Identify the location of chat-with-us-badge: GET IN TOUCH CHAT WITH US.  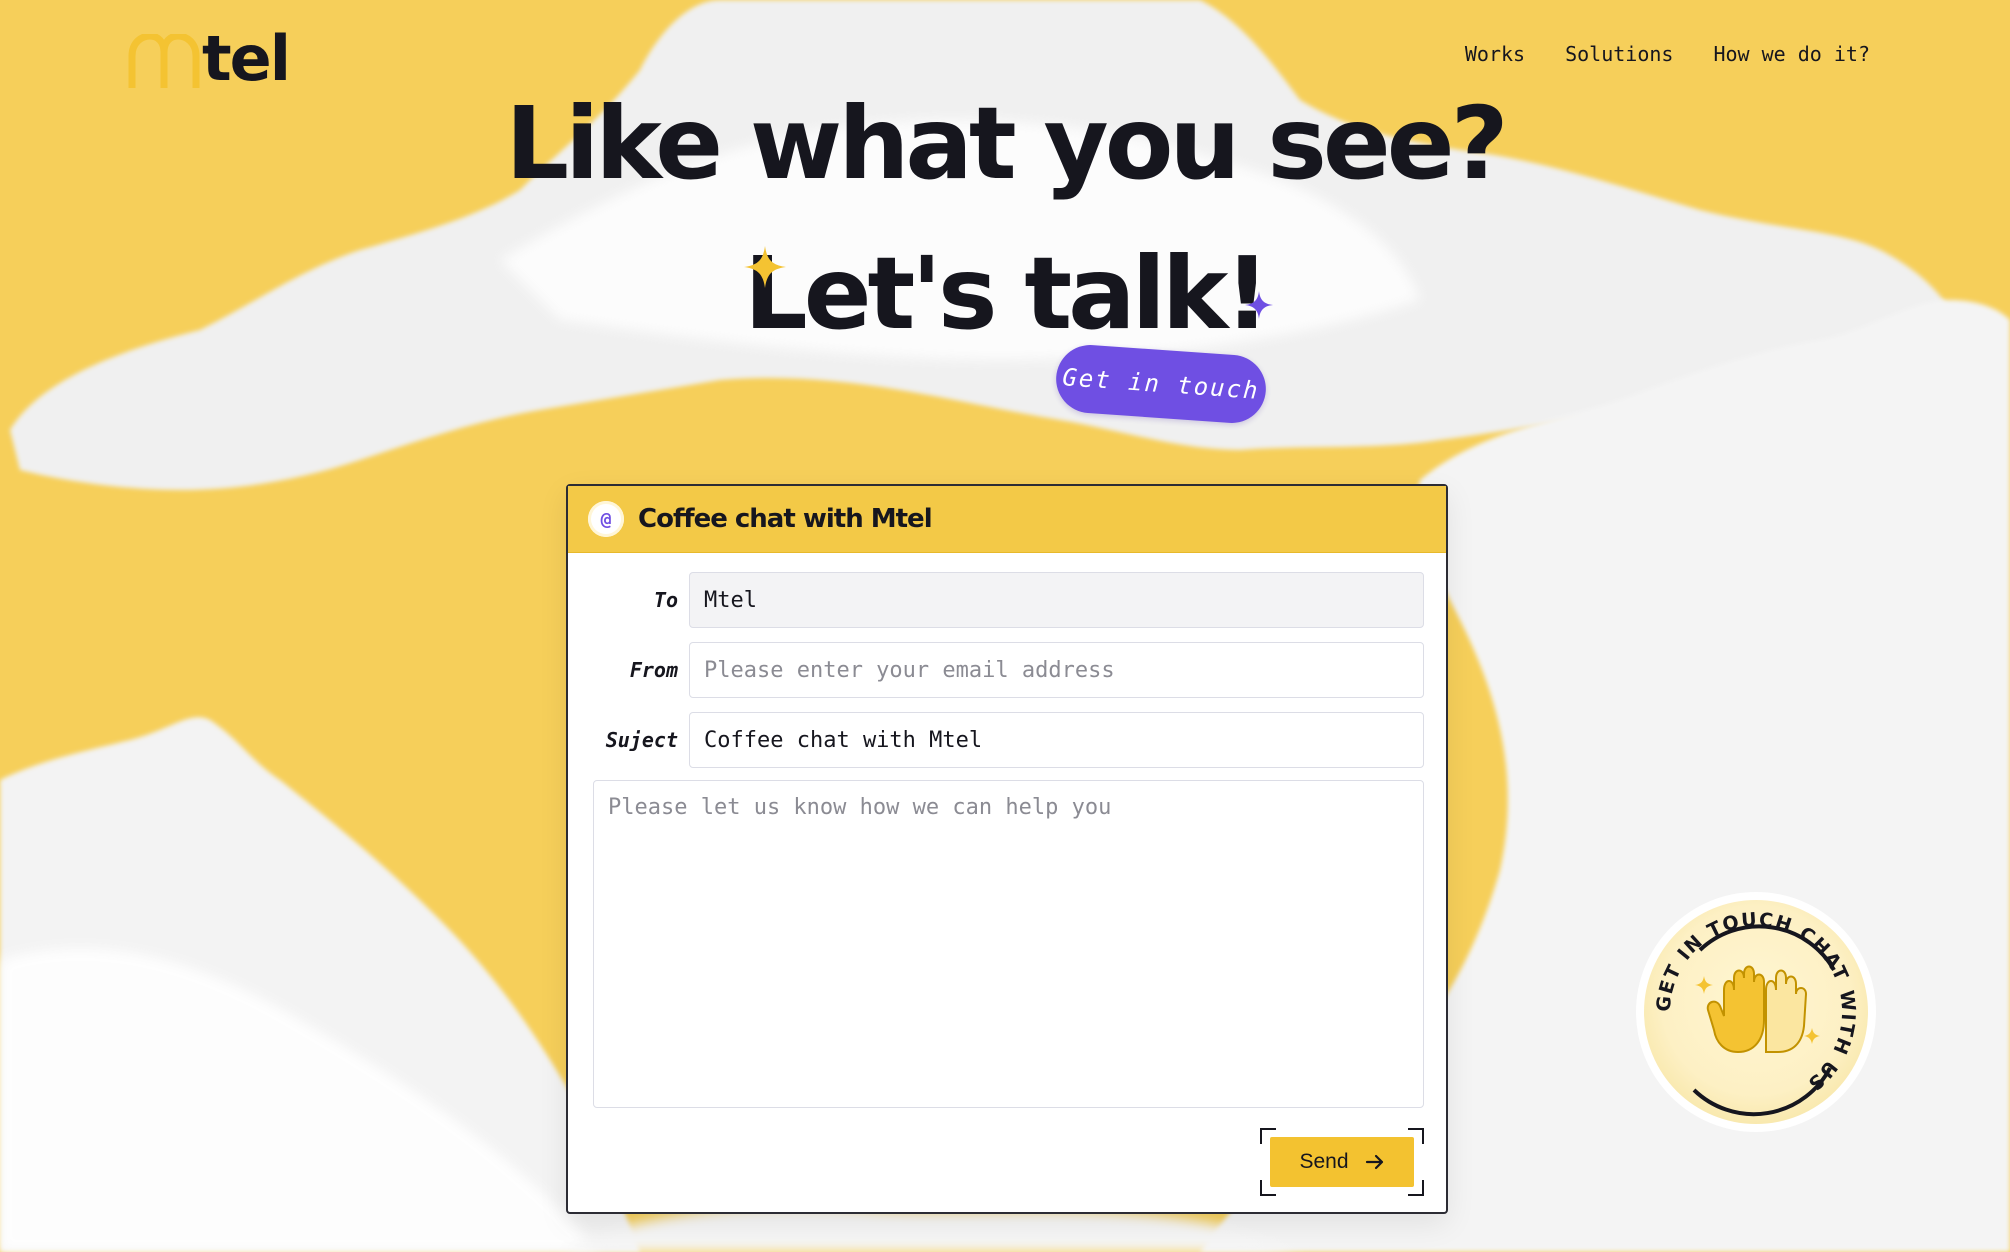
(1756, 1012).